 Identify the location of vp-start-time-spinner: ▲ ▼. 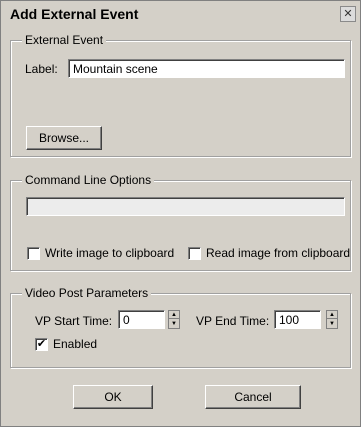
(174, 319).